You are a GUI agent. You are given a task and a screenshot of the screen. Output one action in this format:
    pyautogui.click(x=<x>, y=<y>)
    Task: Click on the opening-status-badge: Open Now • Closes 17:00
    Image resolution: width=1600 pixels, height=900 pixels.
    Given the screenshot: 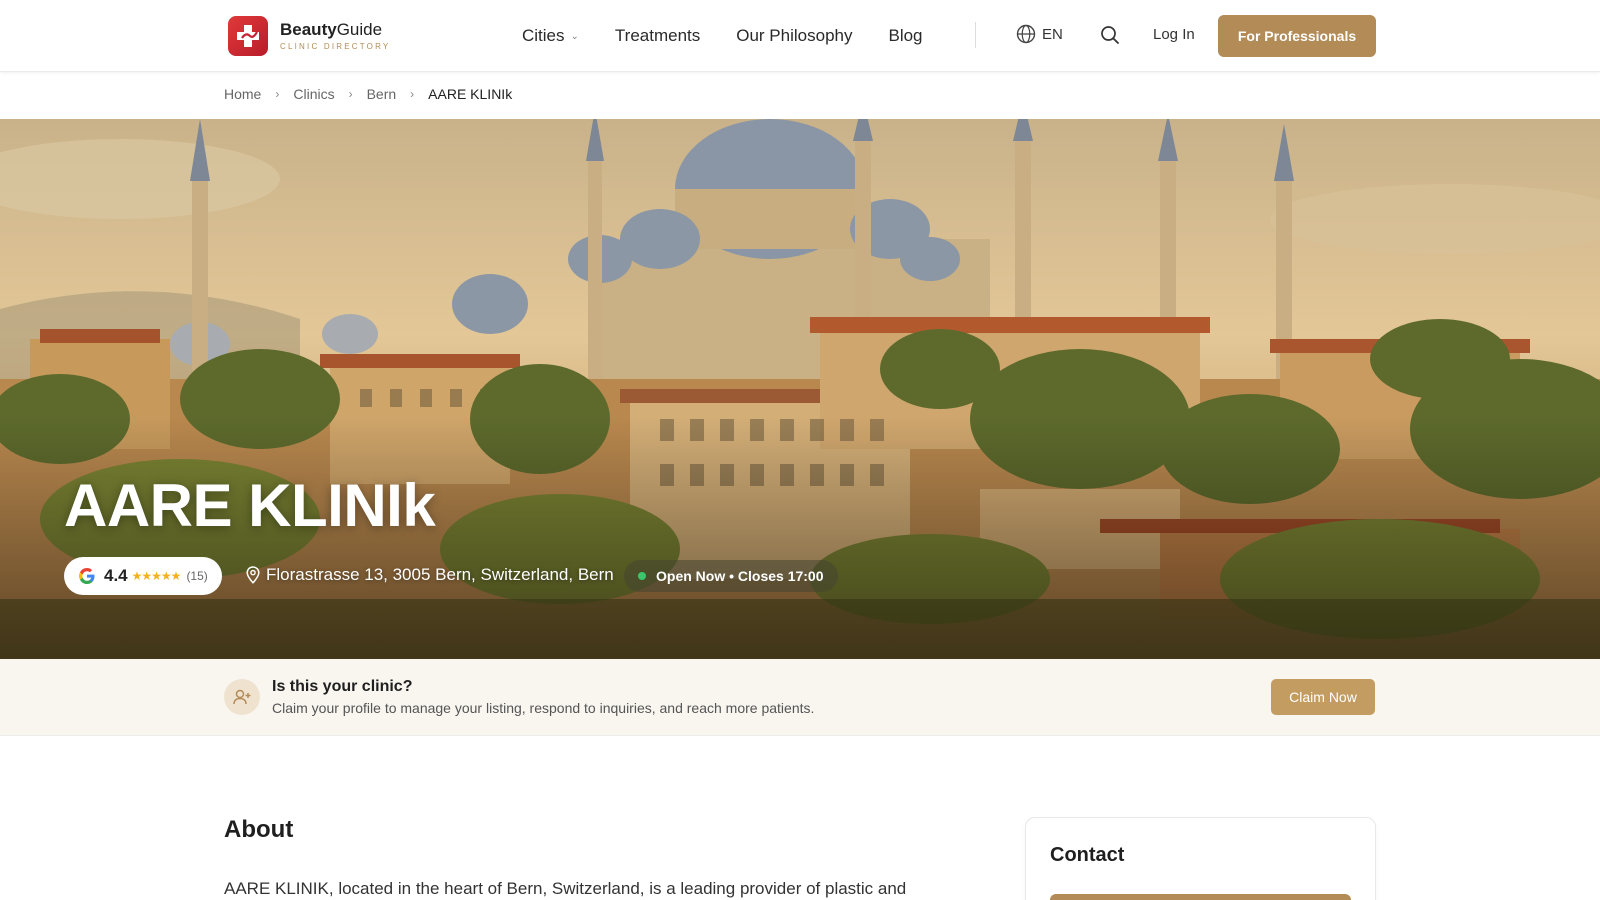 What is the action you would take?
    pyautogui.click(x=731, y=576)
    